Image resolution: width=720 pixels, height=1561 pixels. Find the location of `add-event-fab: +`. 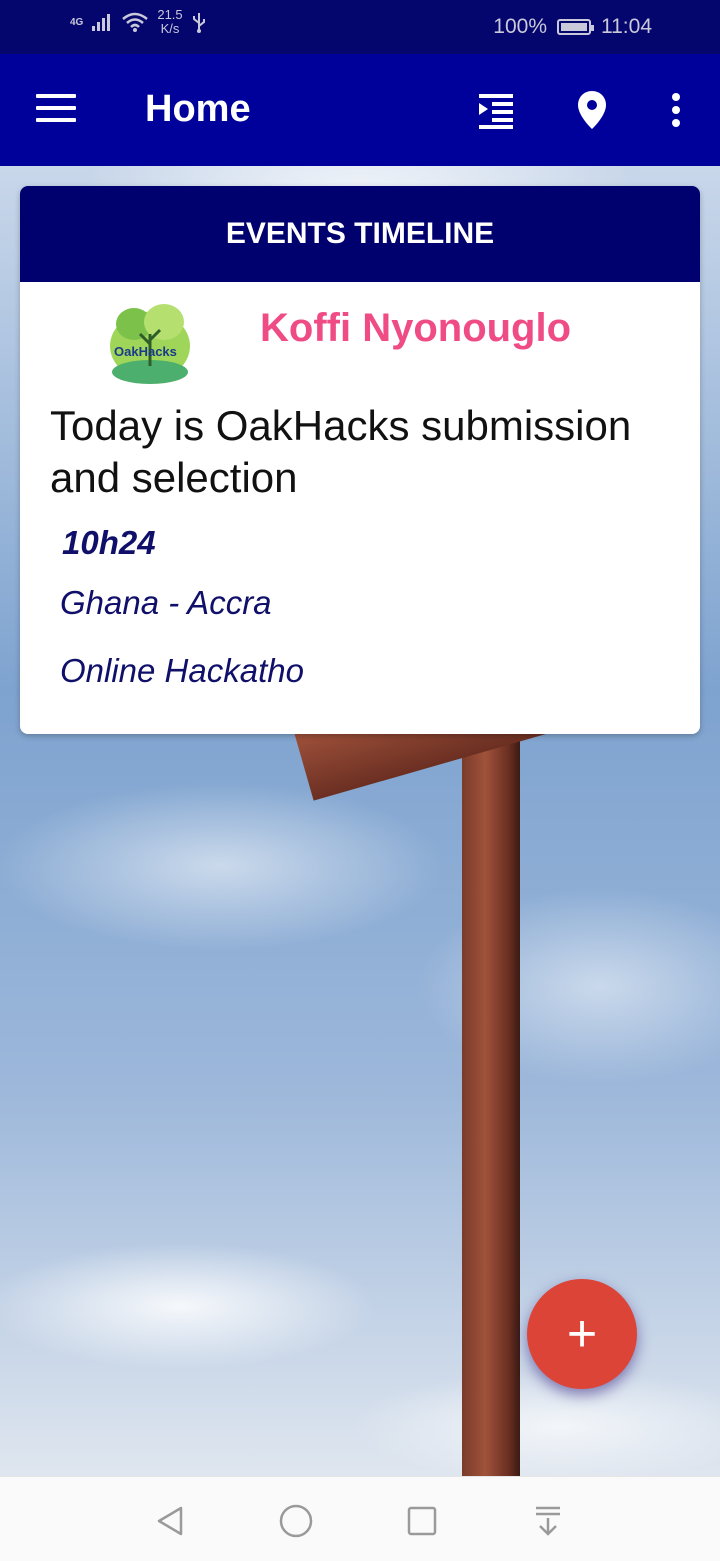

add-event-fab: + is located at coordinates (582, 1334).